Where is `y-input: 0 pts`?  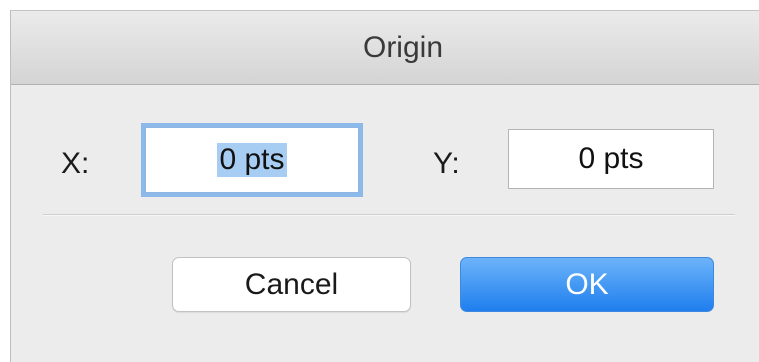 y-input: 0 pts is located at coordinates (611, 159).